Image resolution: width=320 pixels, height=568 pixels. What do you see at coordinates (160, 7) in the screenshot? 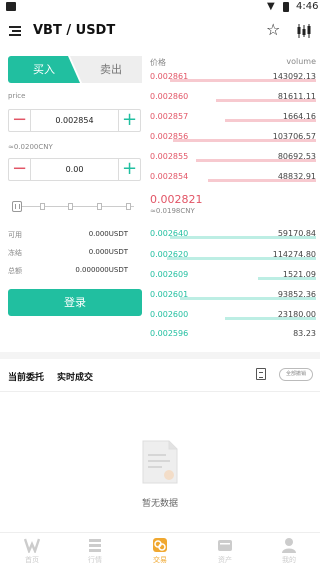
I see `status-bar: ▼ 4:46` at bounding box center [160, 7].